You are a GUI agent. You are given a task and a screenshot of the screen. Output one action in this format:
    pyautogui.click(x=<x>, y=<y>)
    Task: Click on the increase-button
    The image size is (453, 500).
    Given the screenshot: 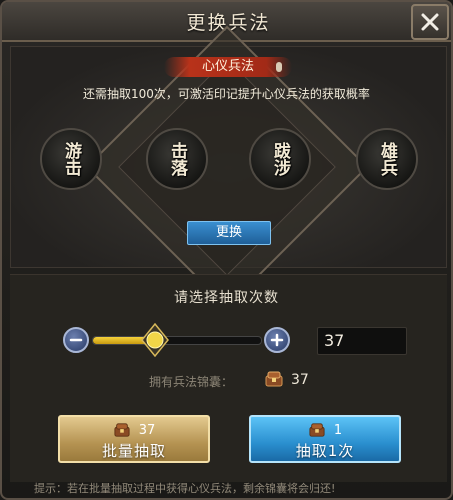 What is the action you would take?
    pyautogui.click(x=277, y=340)
    